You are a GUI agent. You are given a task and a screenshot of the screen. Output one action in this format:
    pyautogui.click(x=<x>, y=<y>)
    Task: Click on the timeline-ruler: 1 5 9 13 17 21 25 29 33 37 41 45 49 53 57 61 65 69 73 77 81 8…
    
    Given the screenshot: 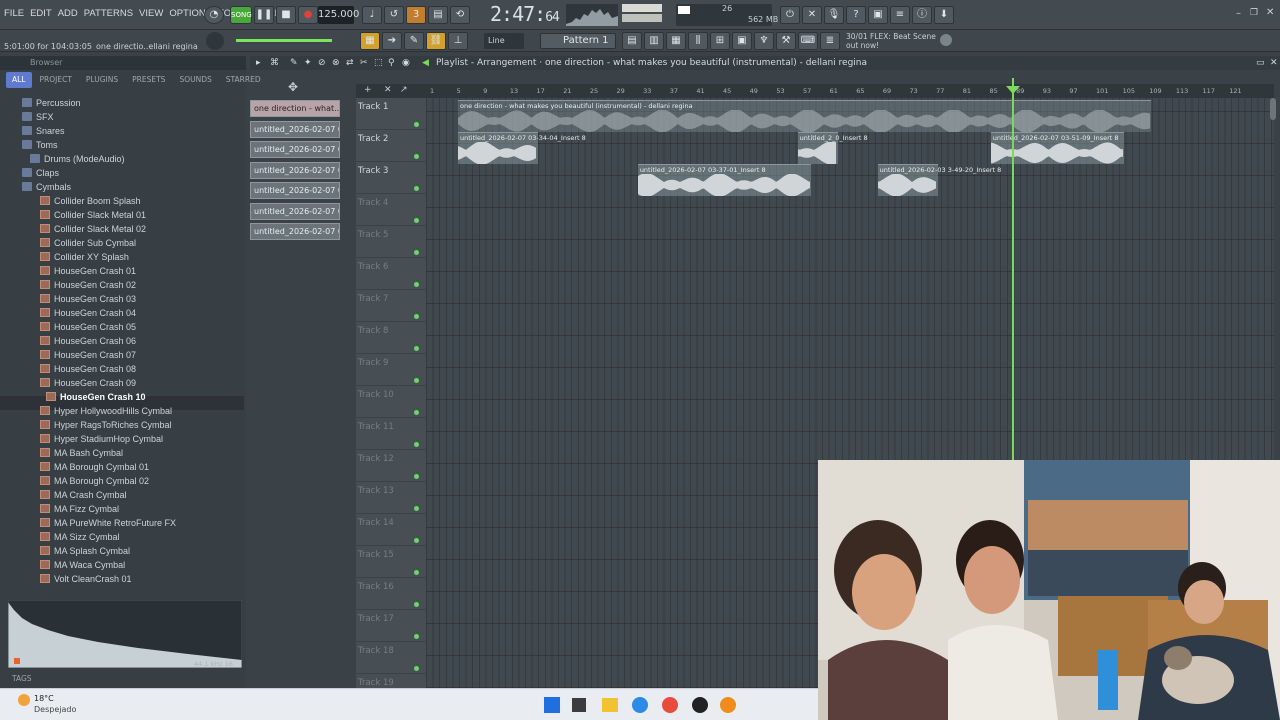 What is the action you would take?
    pyautogui.click(x=850, y=91)
    